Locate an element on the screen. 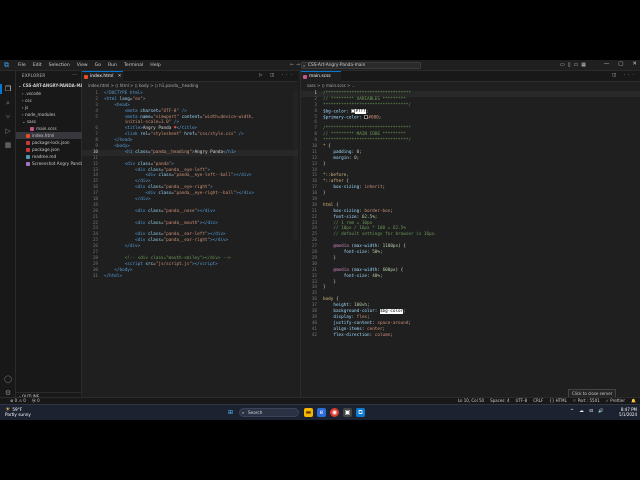  file-tree-label: package-lock.json is located at coordinates (51, 142).